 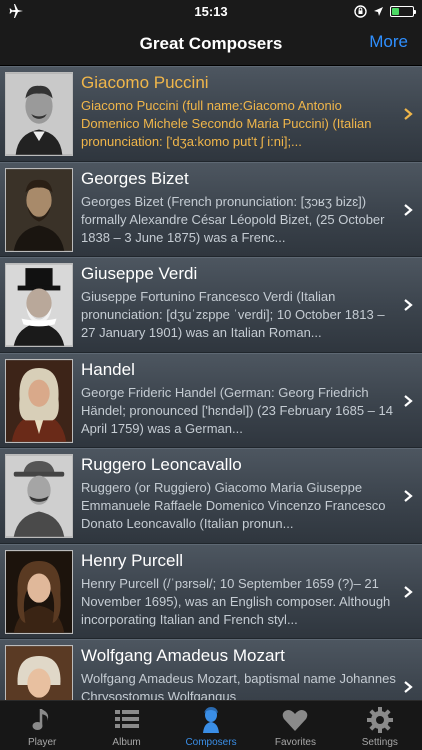 What do you see at coordinates (295, 720) in the screenshot?
I see `heart-icon` at bounding box center [295, 720].